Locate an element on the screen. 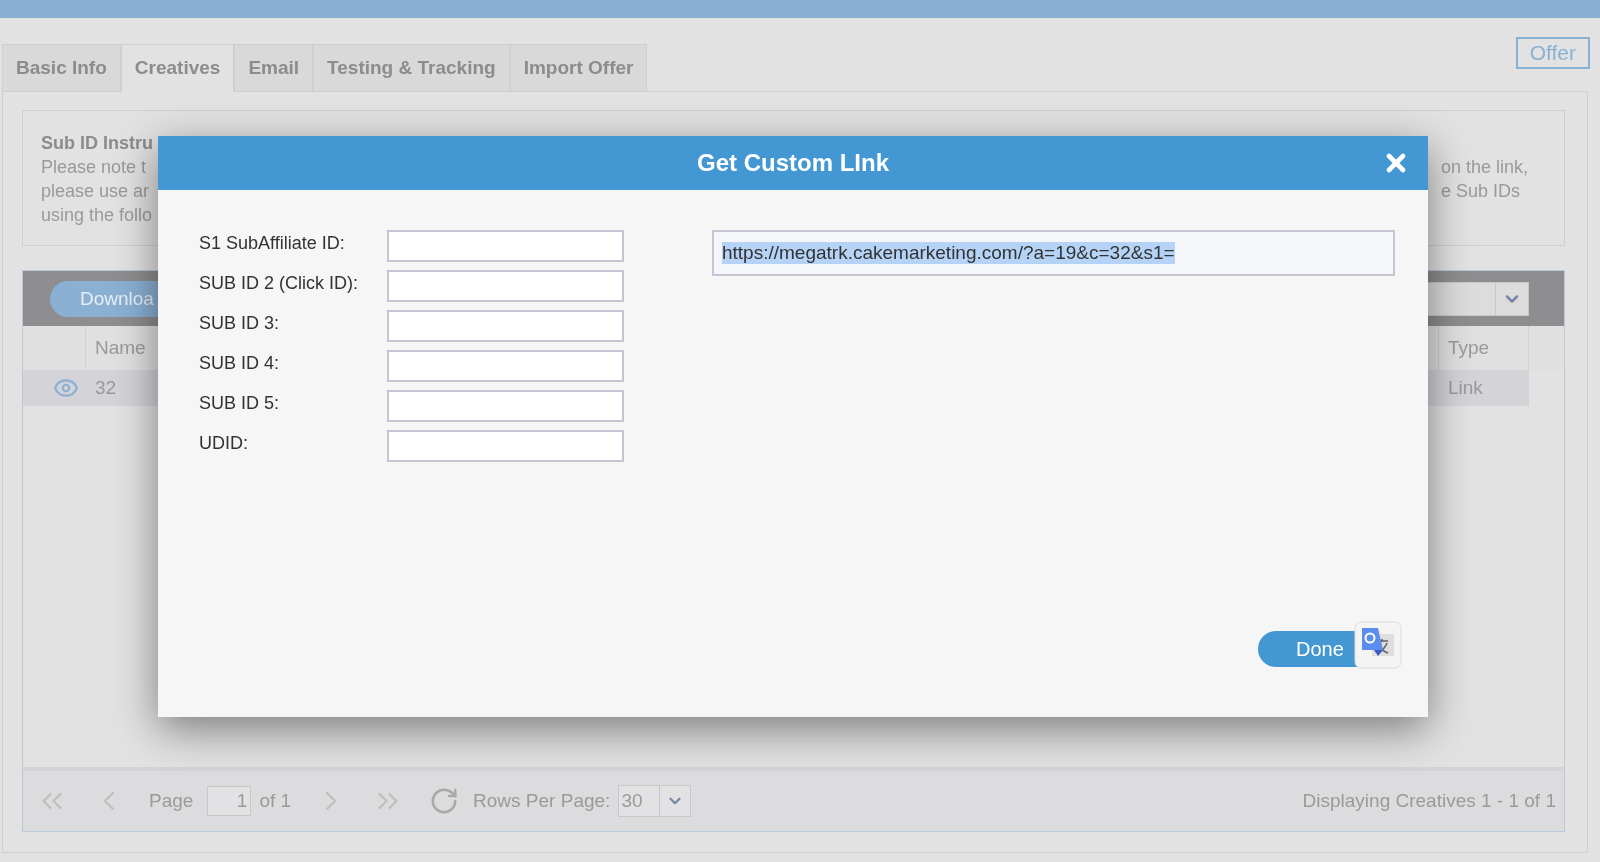  instructions-text: e Sub IDs is located at coordinates (1480, 191).